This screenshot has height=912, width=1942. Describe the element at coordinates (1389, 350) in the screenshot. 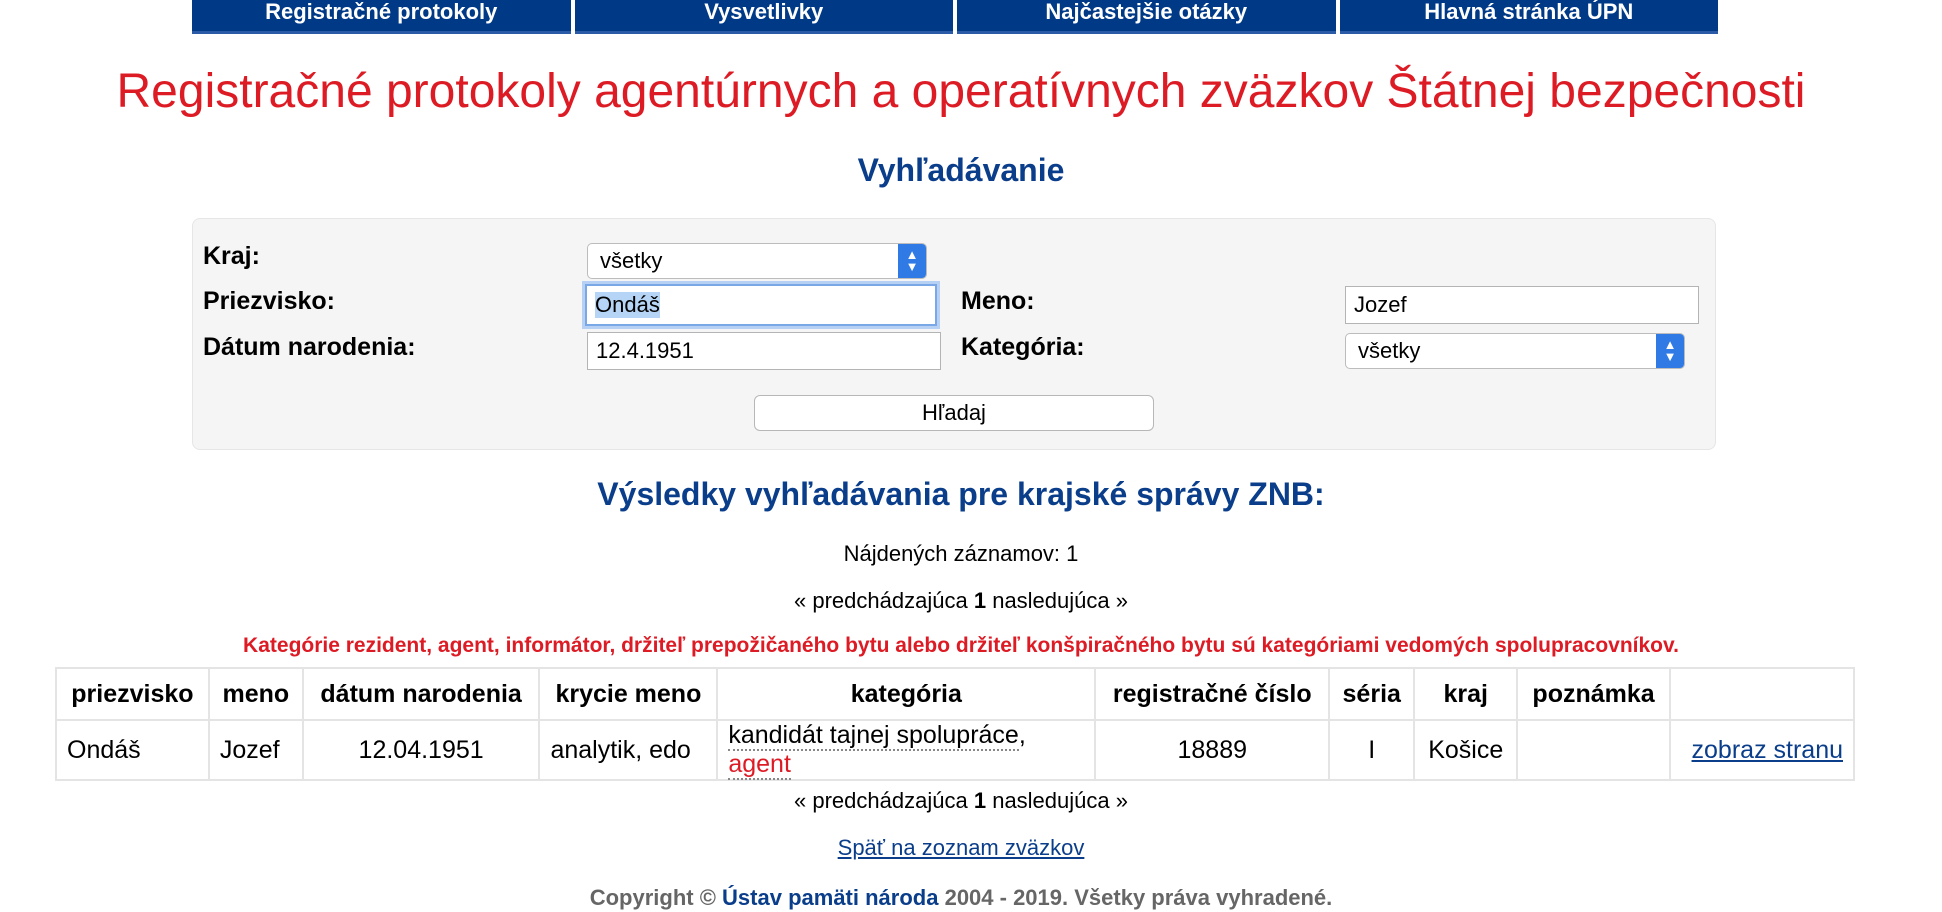

I see `kategoria-select-value: všetky` at that location.